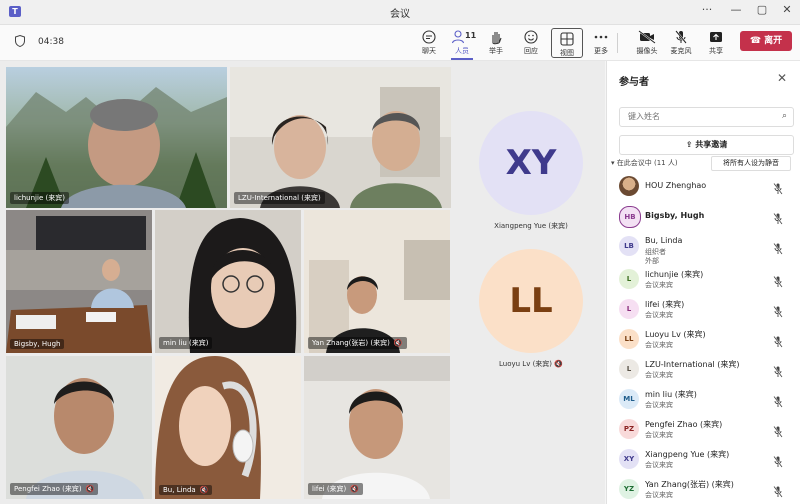 The width and height of the screenshot is (800, 504). I want to click on phone-hangup-icon: ☎, so click(755, 41).